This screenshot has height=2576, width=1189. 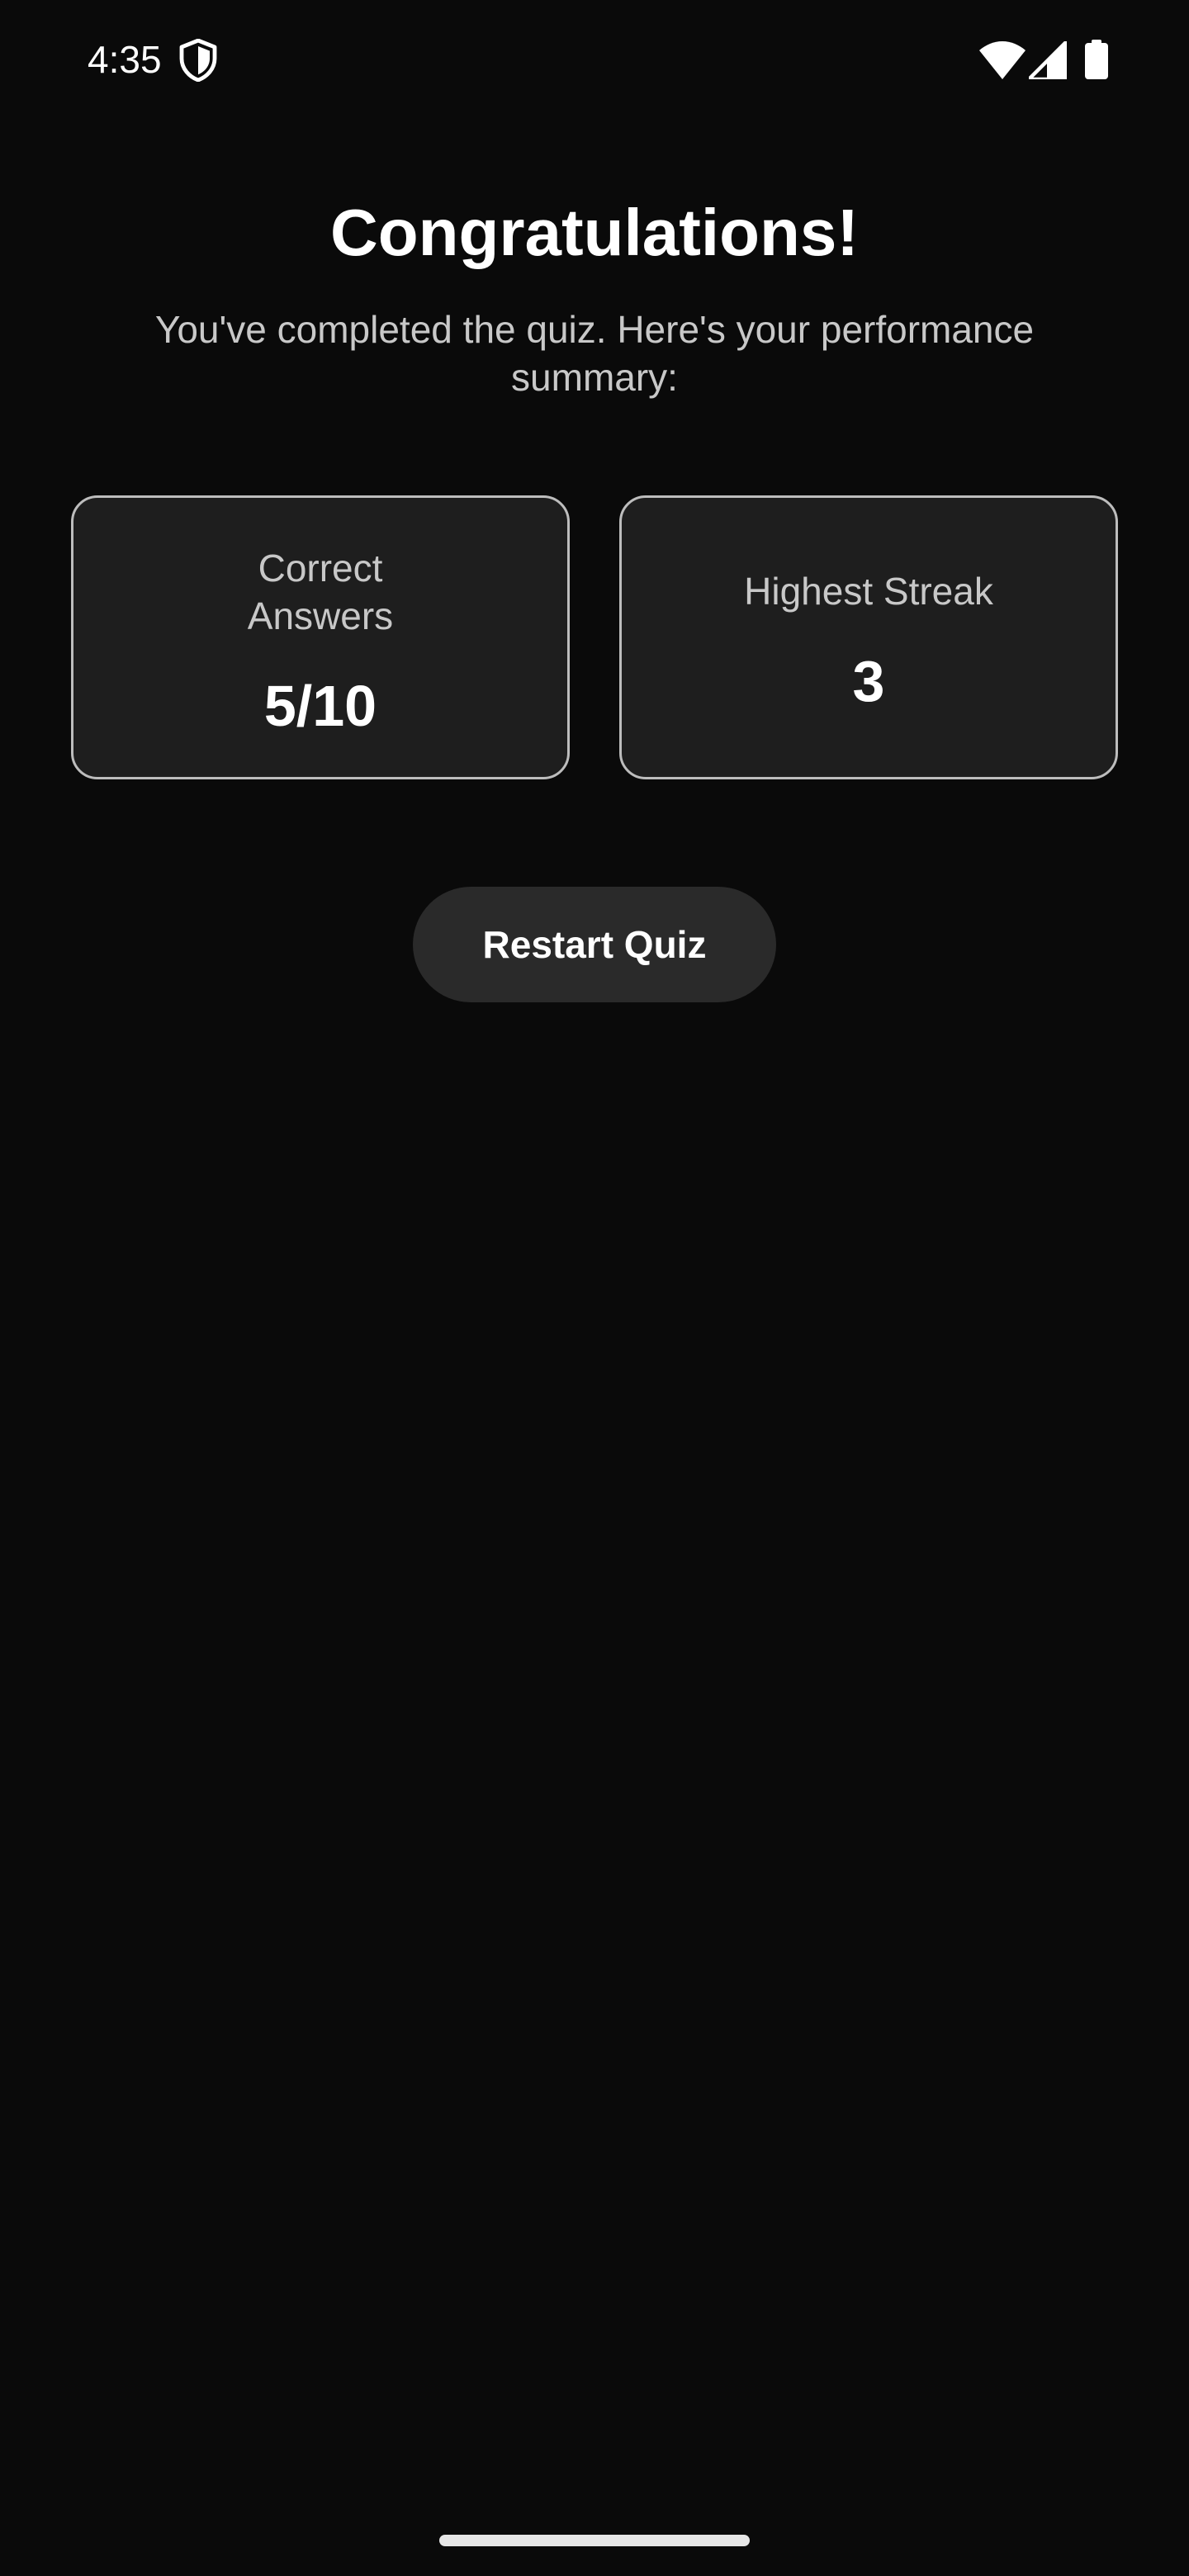 What do you see at coordinates (1096, 59) in the screenshot?
I see `battery-icon` at bounding box center [1096, 59].